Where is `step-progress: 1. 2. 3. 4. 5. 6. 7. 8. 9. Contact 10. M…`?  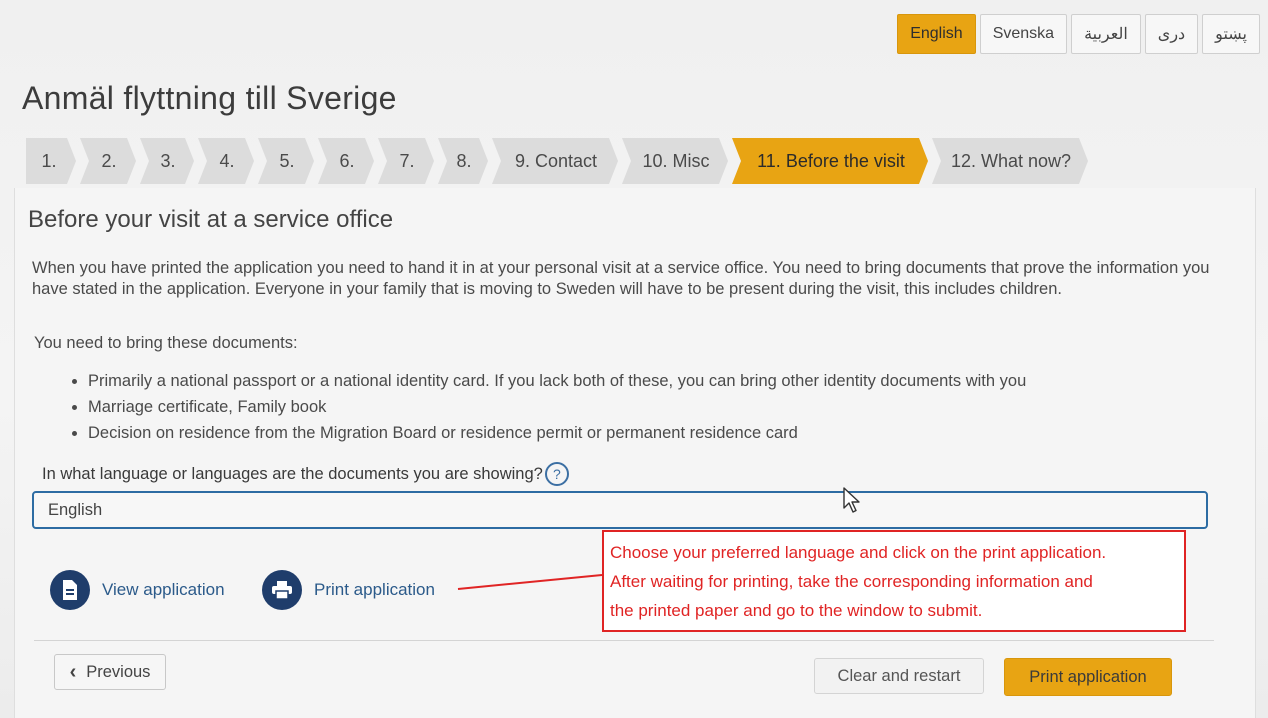 step-progress: 1. 2. 3. 4. 5. 6. 7. 8. 9. Contact 10. M… is located at coordinates (559, 161).